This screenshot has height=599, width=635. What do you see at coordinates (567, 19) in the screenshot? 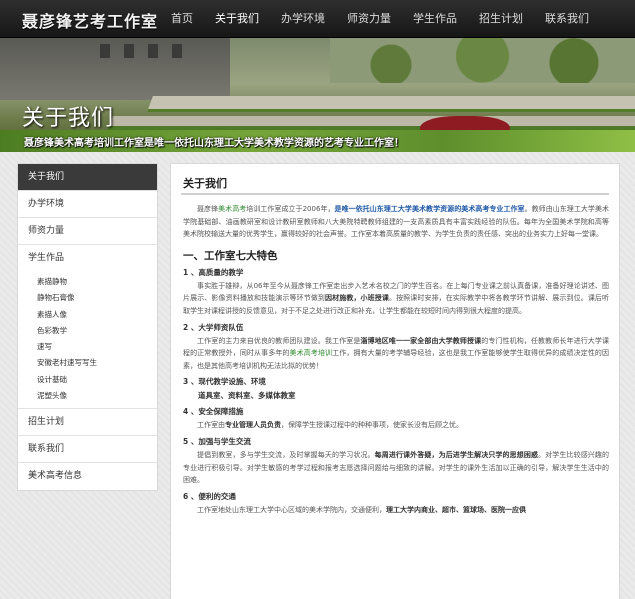
I see `nav-contact: 联系我们` at bounding box center [567, 19].